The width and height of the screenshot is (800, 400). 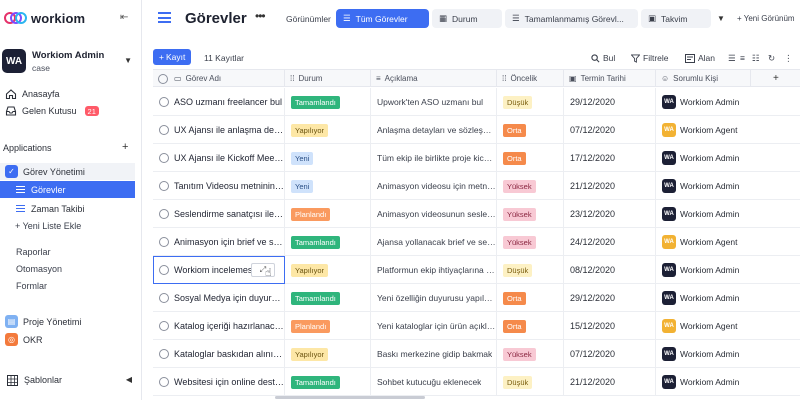 I want to click on new-view-button: + Yeni Görünüm, so click(x=766, y=18).